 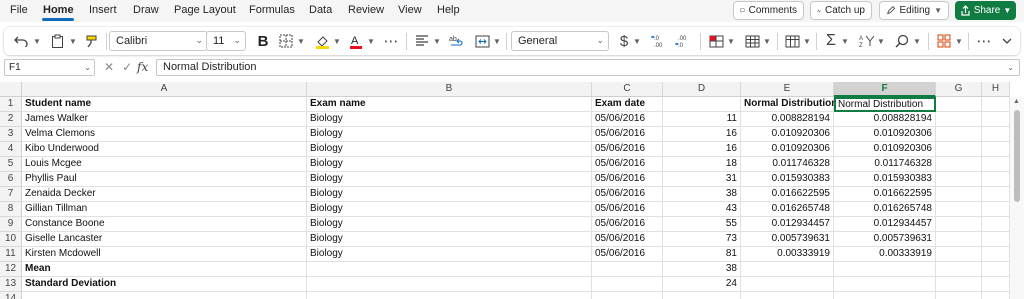 What do you see at coordinates (752, 41) in the screenshot?
I see `format-as-table-icon` at bounding box center [752, 41].